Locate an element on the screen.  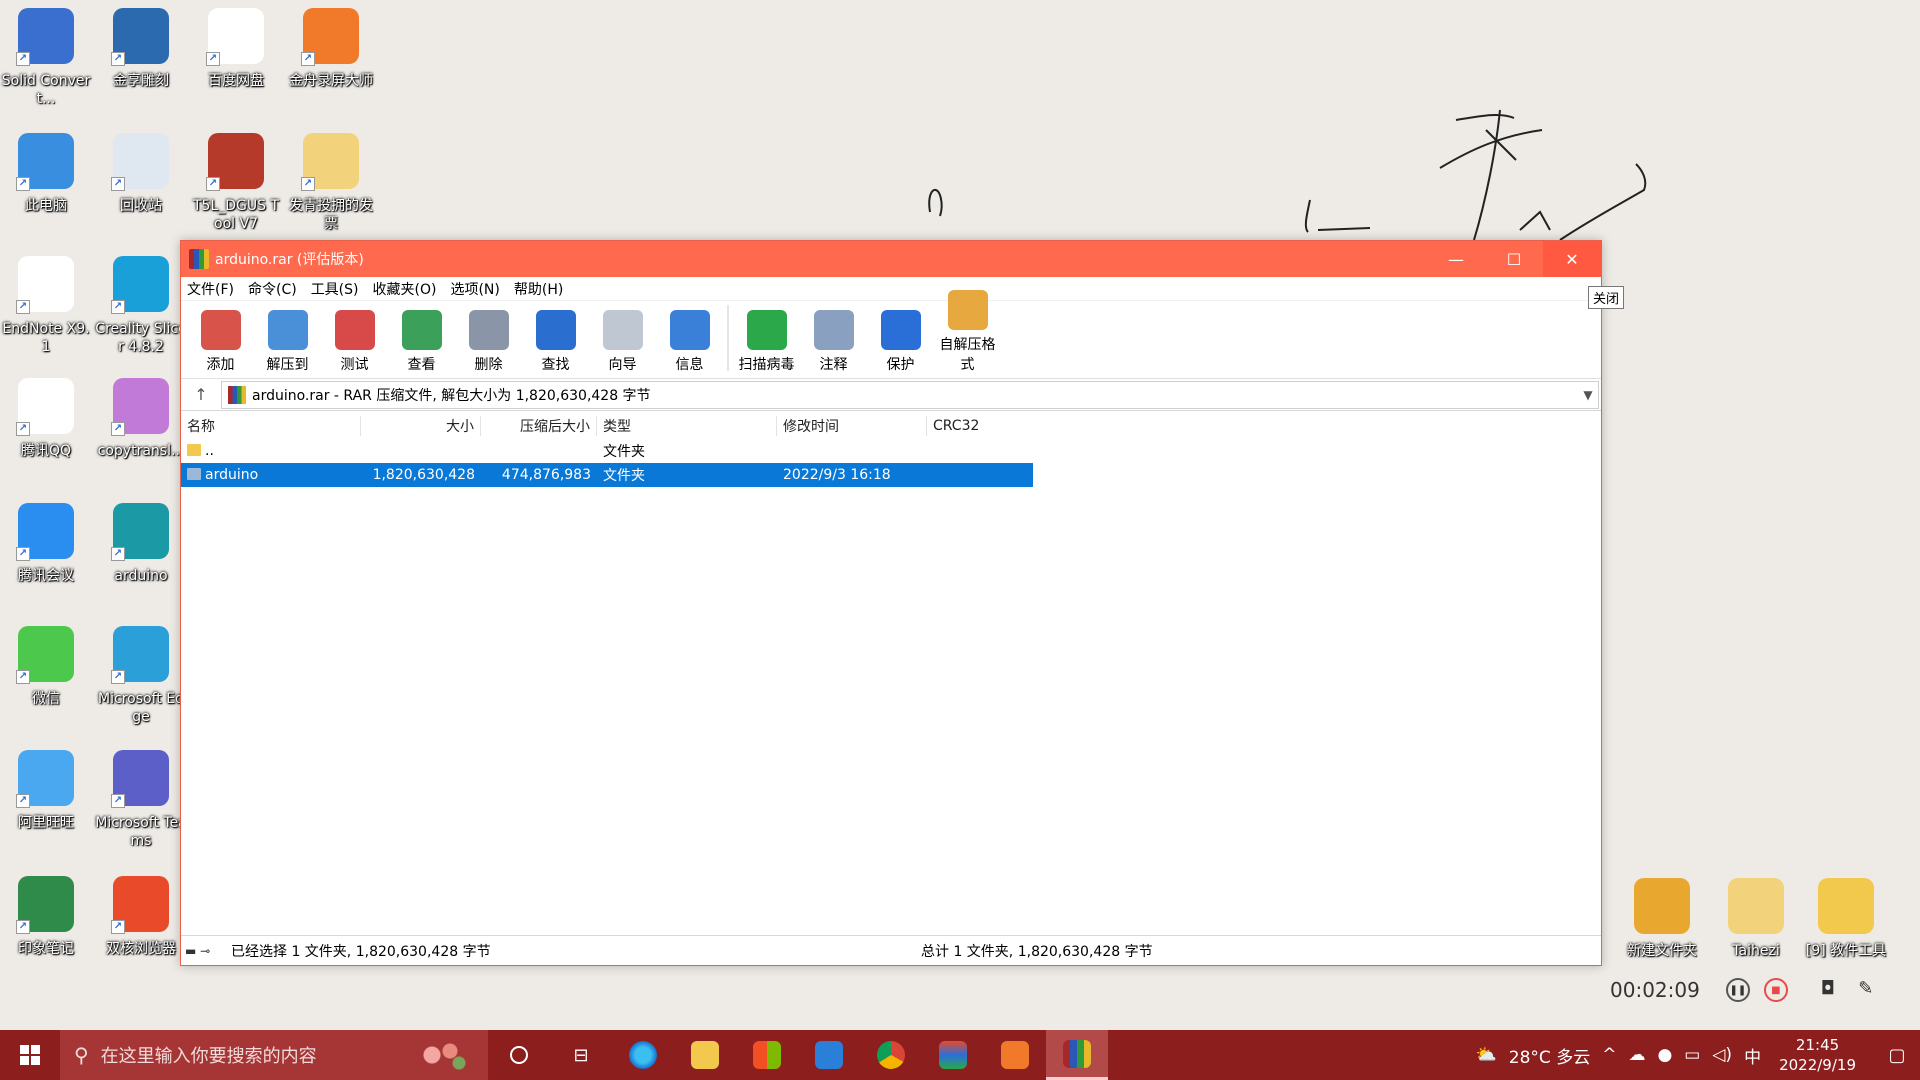
screen-recorder-icon is located at coordinates (1015, 1055).